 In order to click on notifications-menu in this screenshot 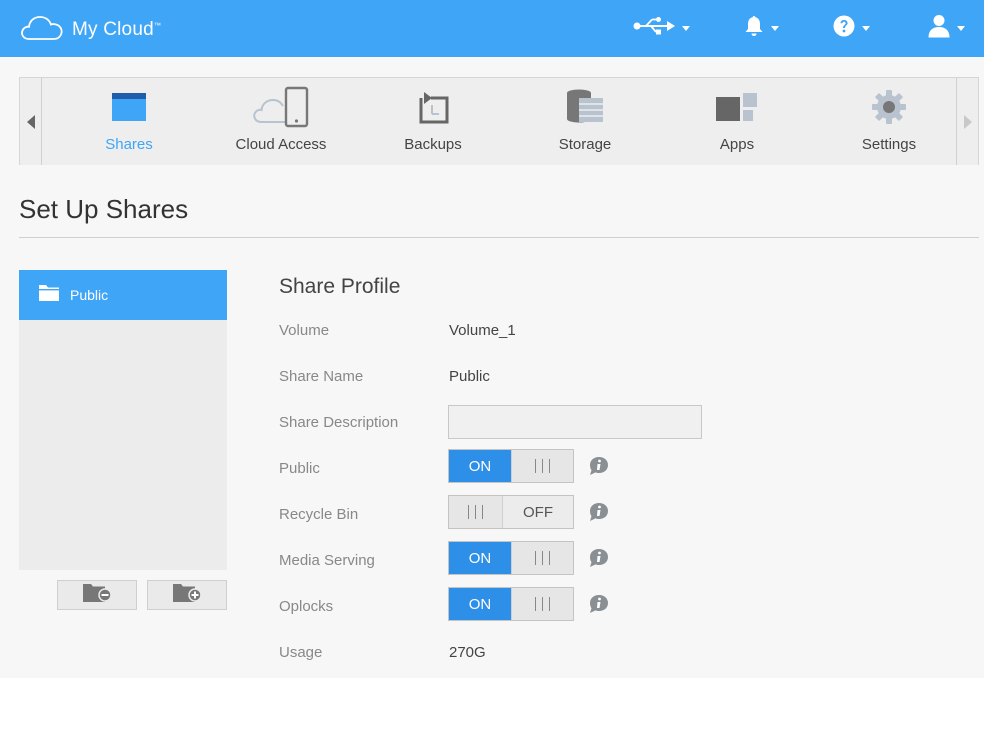, I will do `click(761, 28)`.